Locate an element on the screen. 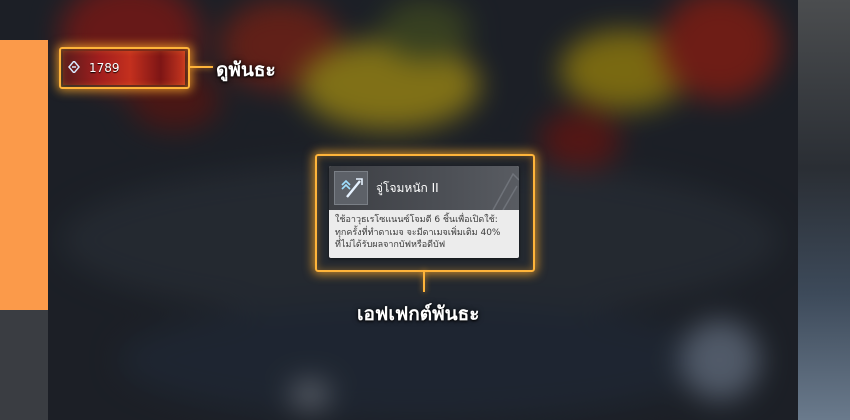 The height and width of the screenshot is (420, 850). callout-view-relic: ดูพันธะ is located at coordinates (246, 70).